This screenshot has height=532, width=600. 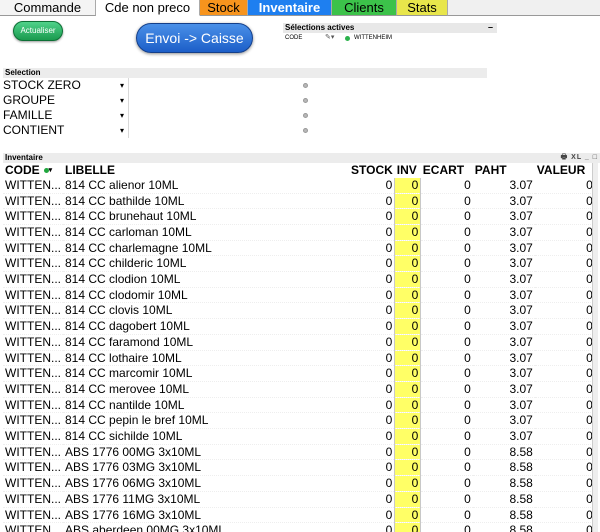 What do you see at coordinates (299, 295) in the screenshot?
I see `table-row: WITTEN... 814 CC clodomir 10ML 0 0 0 3.07 0` at bounding box center [299, 295].